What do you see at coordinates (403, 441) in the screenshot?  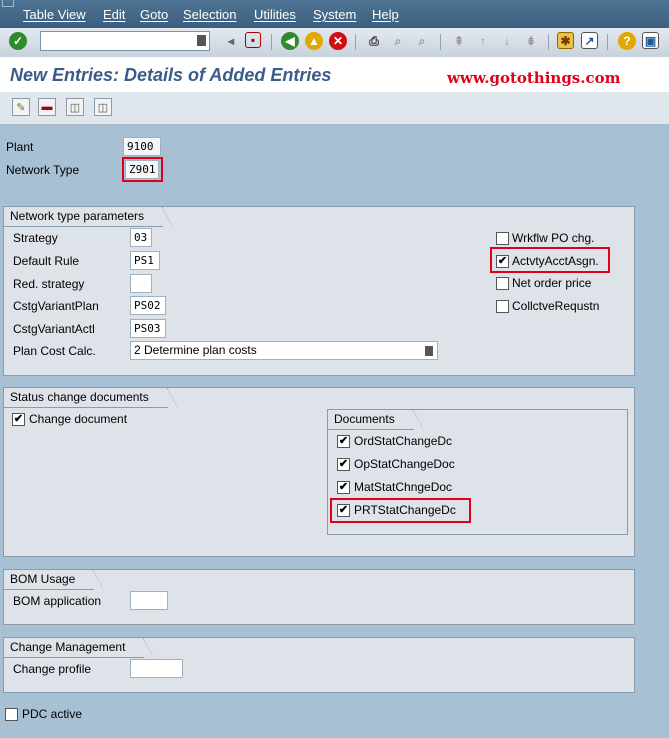 I see `order-status-change-doc-label: OrdStatChangeDc` at bounding box center [403, 441].